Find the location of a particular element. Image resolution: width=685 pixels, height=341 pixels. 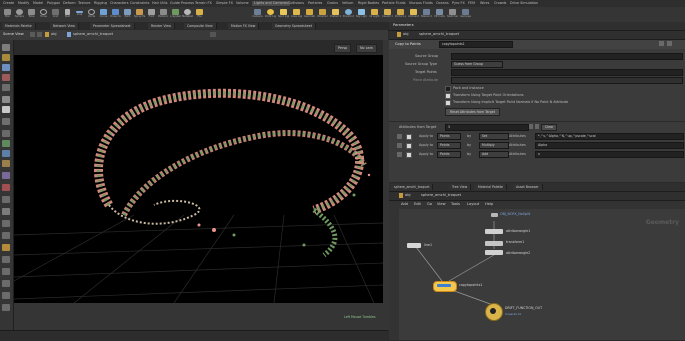

tool-metaball: Metaball is located at coordinates (187, 14).